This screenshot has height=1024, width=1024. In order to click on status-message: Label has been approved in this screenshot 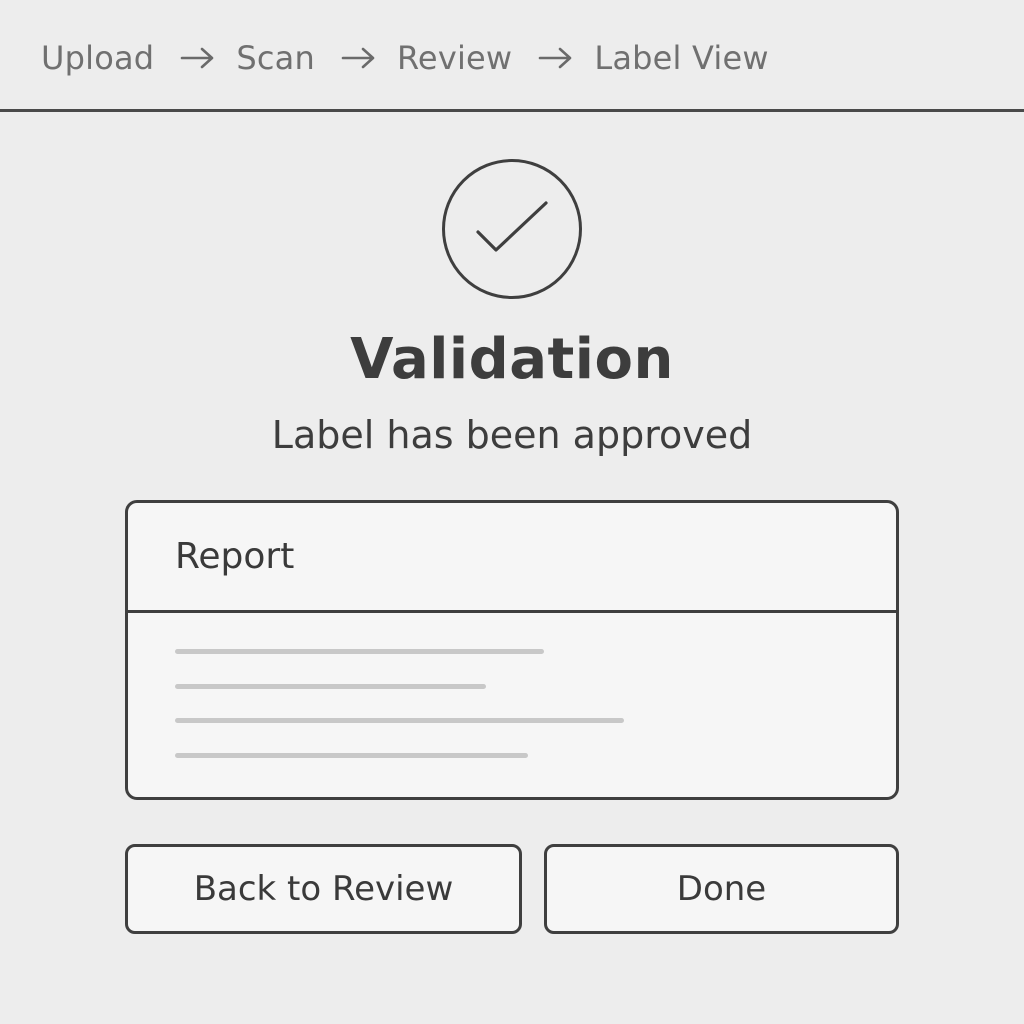, I will do `click(512, 435)`.